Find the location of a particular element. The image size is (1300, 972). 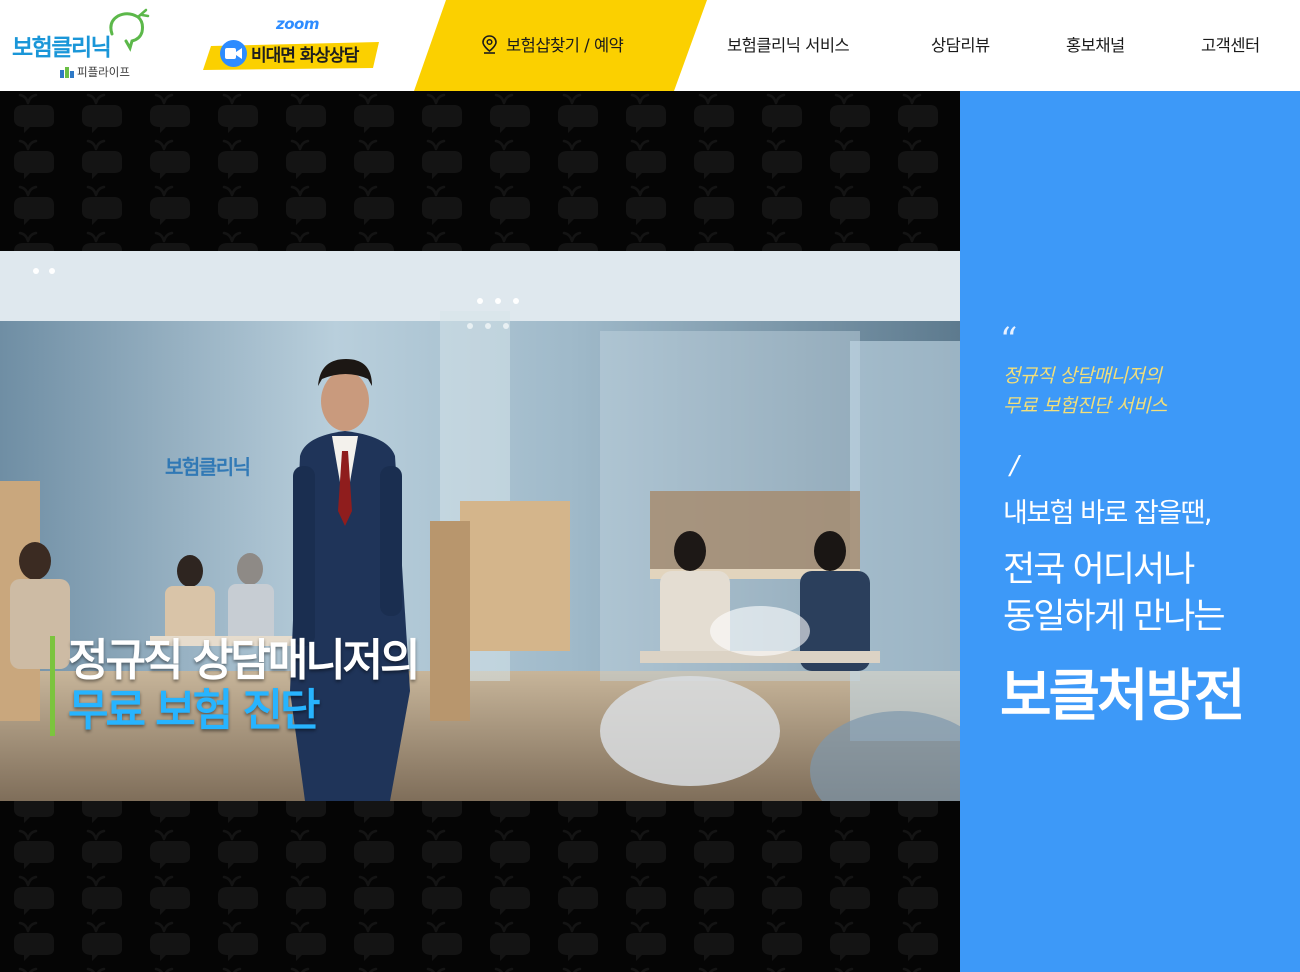

brand-logo: 보험클리닉 피플라이프 is located at coordinates (87, 46).